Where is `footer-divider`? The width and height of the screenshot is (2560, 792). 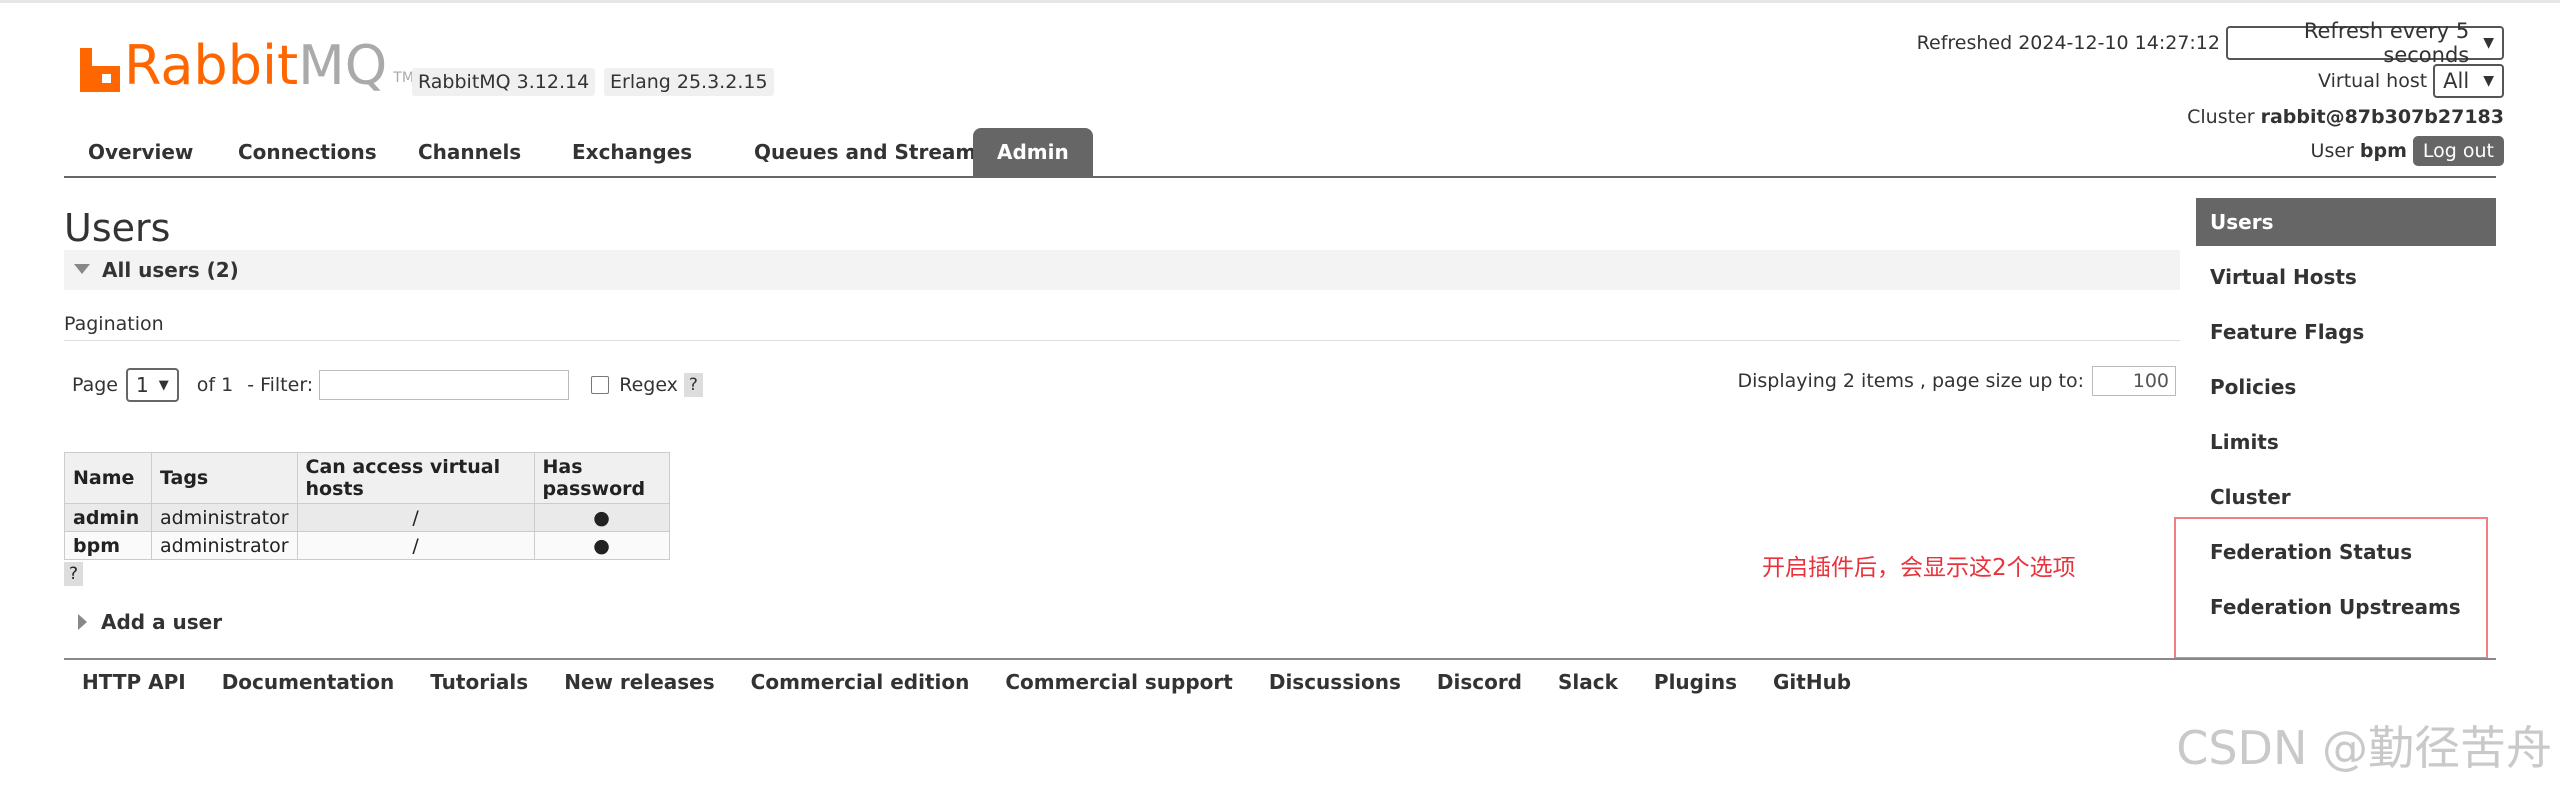 footer-divider is located at coordinates (1280, 659).